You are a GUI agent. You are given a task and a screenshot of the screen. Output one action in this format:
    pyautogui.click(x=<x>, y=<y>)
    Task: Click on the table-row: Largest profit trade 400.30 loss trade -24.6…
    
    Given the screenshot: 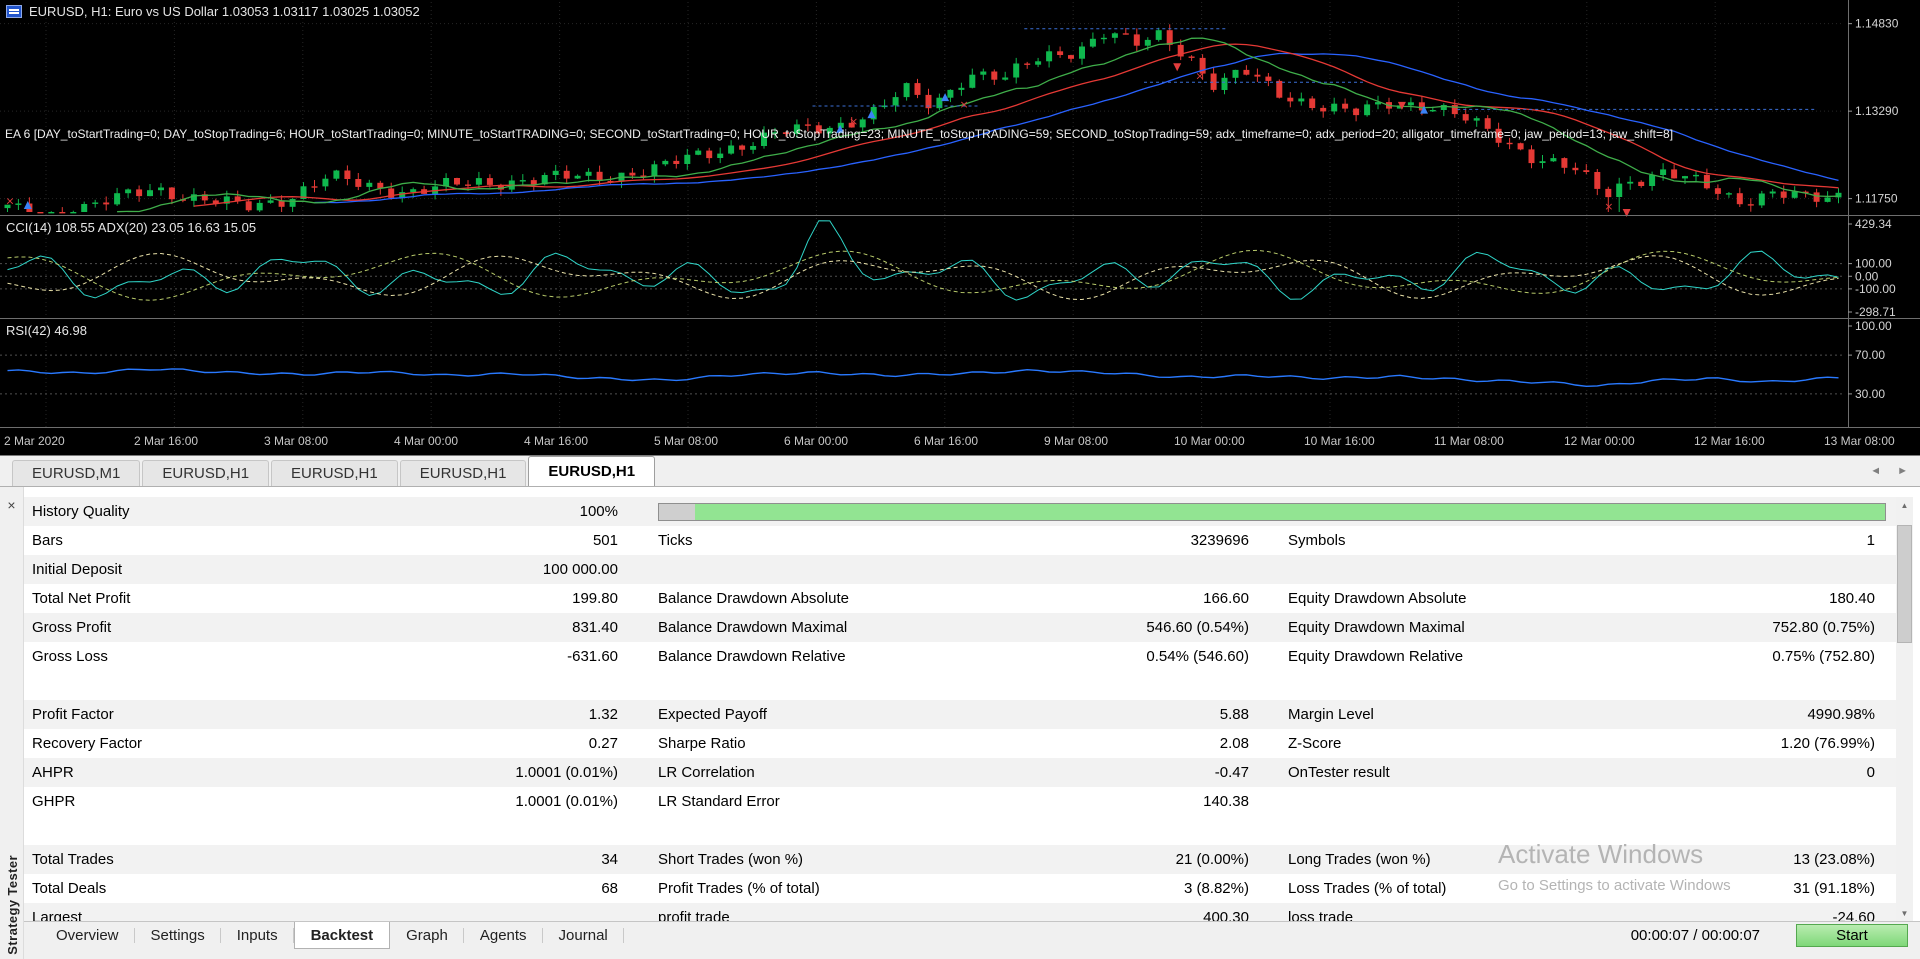 What is the action you would take?
    pyautogui.click(x=960, y=912)
    